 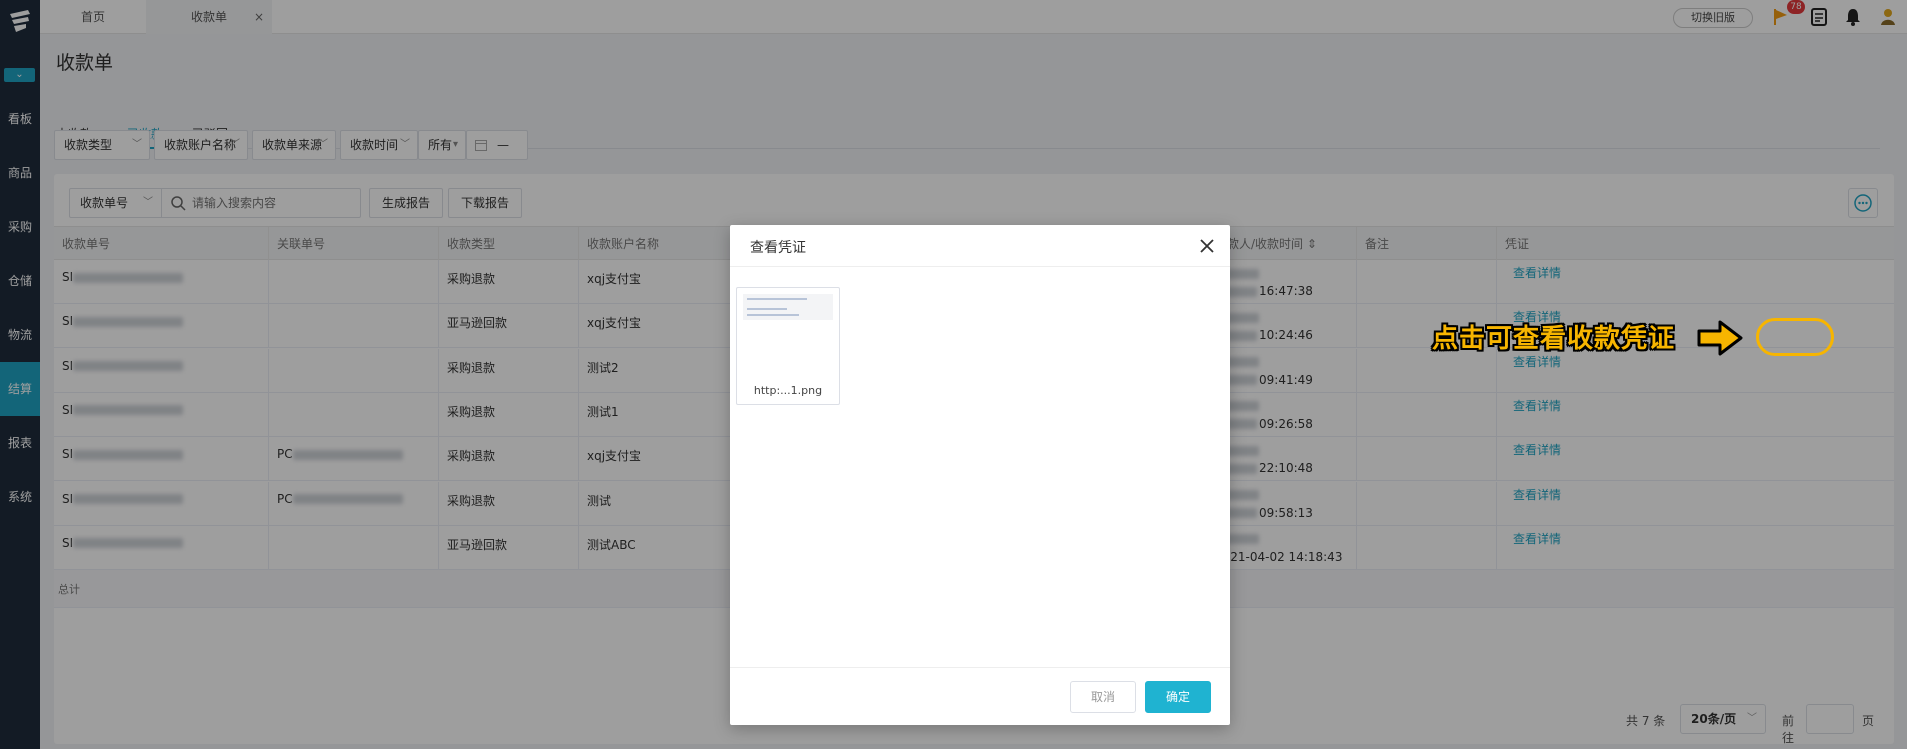 What do you see at coordinates (1207, 246) in the screenshot?
I see `close-icon` at bounding box center [1207, 246].